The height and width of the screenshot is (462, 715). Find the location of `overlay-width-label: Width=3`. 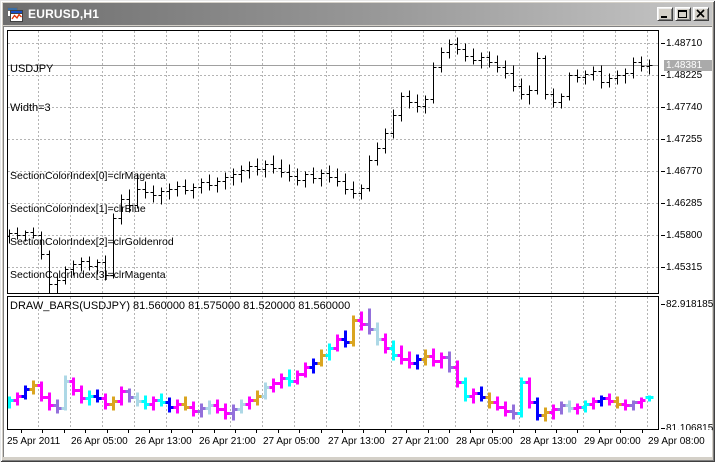

overlay-width-label: Width=3 is located at coordinates (30, 108).